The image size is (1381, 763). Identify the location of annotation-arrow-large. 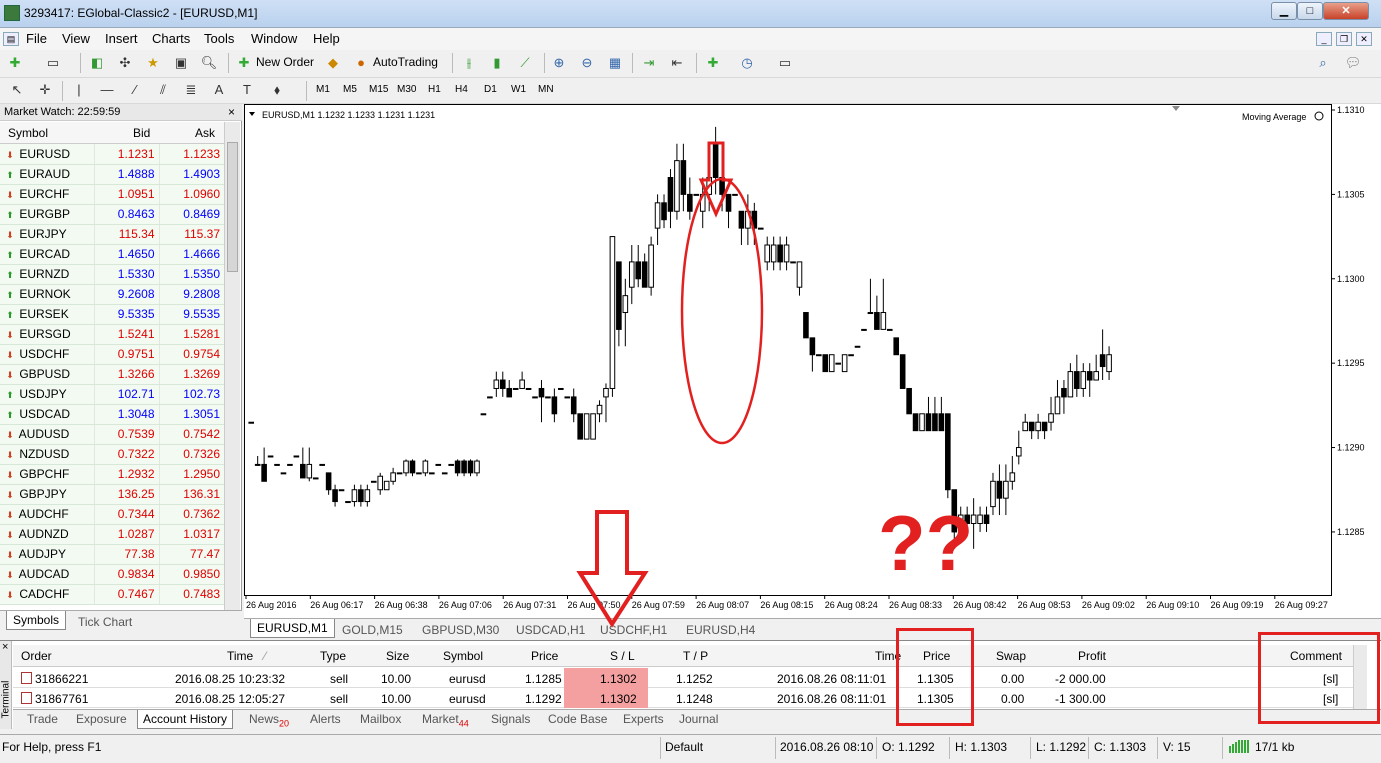
(612, 569).